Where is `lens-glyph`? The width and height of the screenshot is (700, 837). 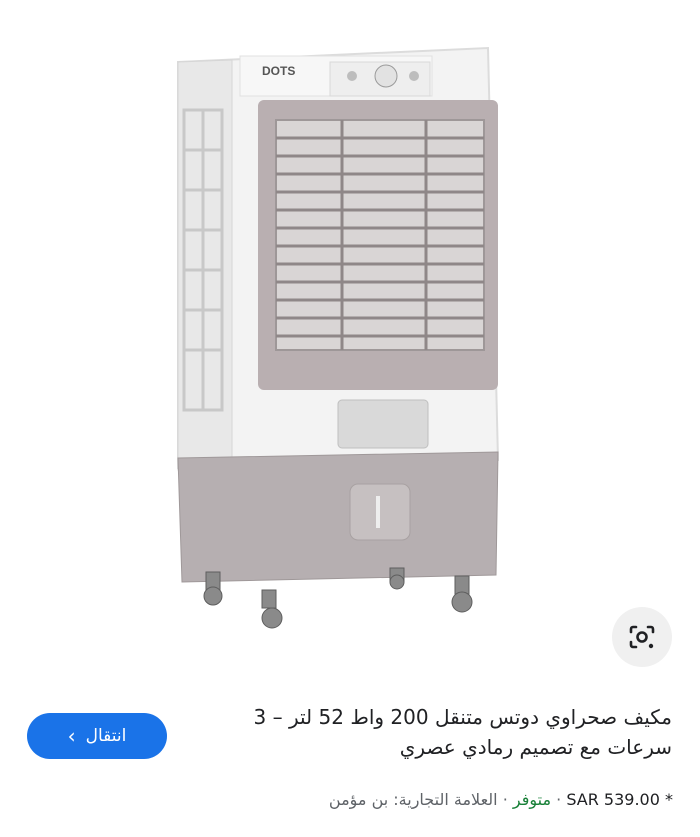 lens-glyph is located at coordinates (642, 637).